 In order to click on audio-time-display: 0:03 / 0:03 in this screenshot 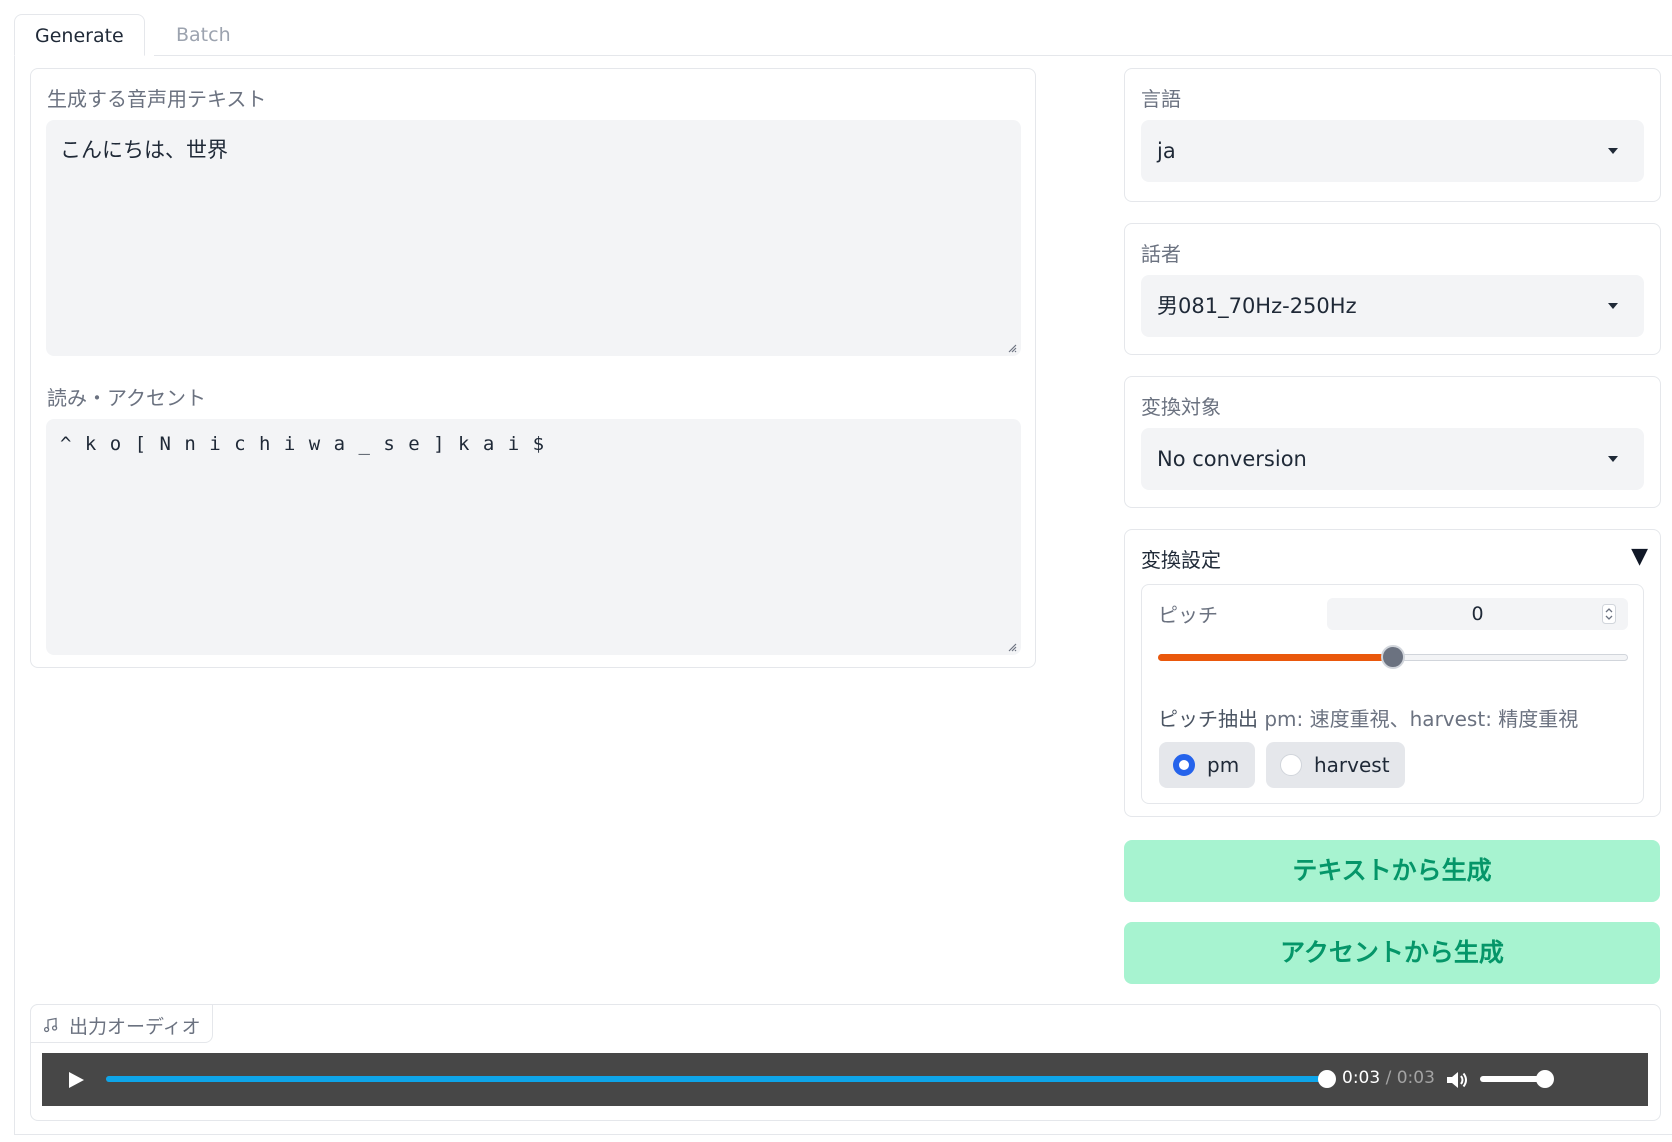, I will do `click(1388, 1078)`.